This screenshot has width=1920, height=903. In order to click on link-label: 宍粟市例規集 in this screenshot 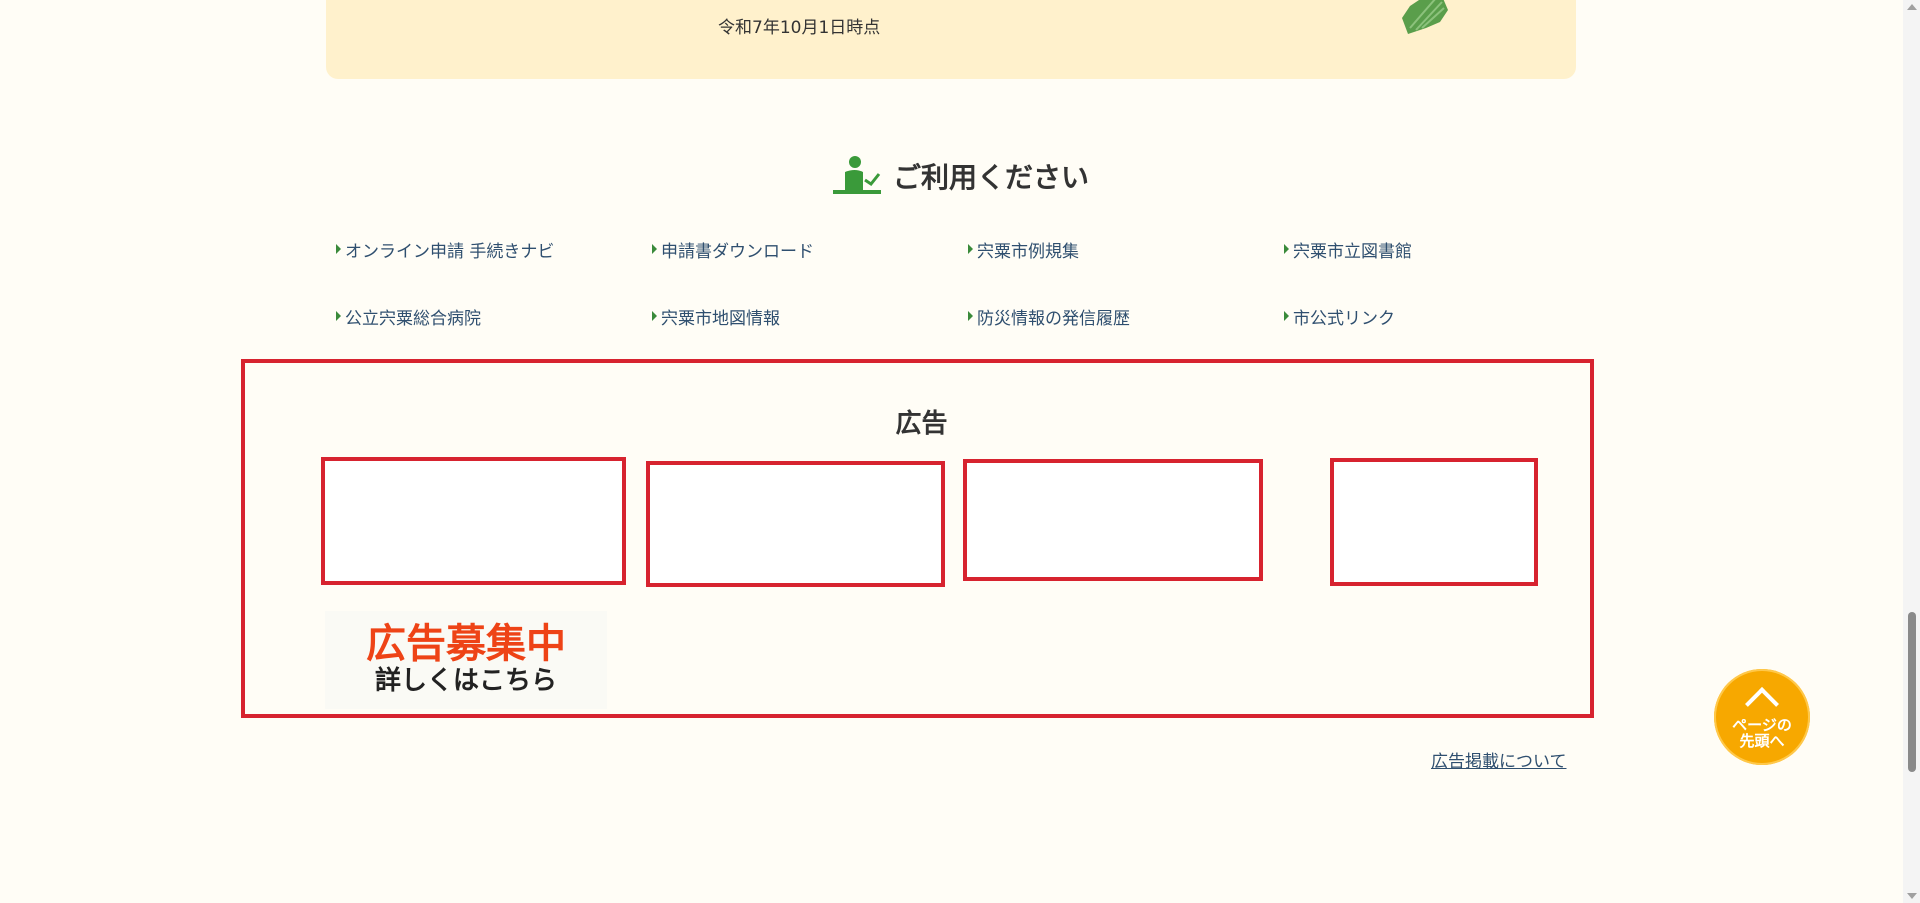, I will do `click(1028, 251)`.